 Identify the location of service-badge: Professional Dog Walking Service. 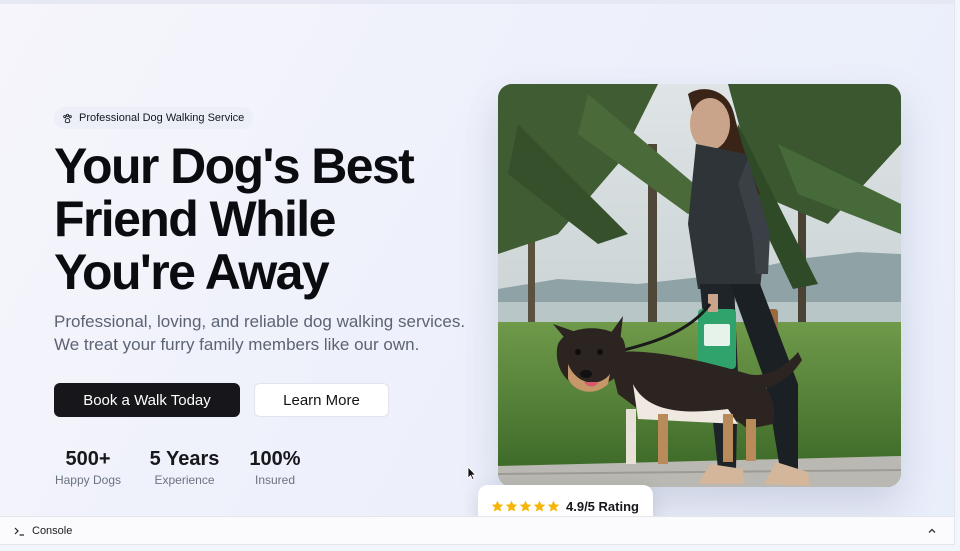
(154, 118).